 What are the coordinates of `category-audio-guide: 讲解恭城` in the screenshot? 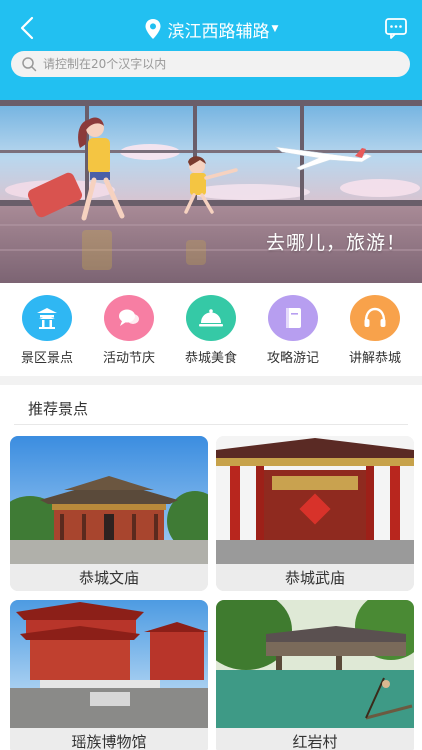 It's located at (375, 335).